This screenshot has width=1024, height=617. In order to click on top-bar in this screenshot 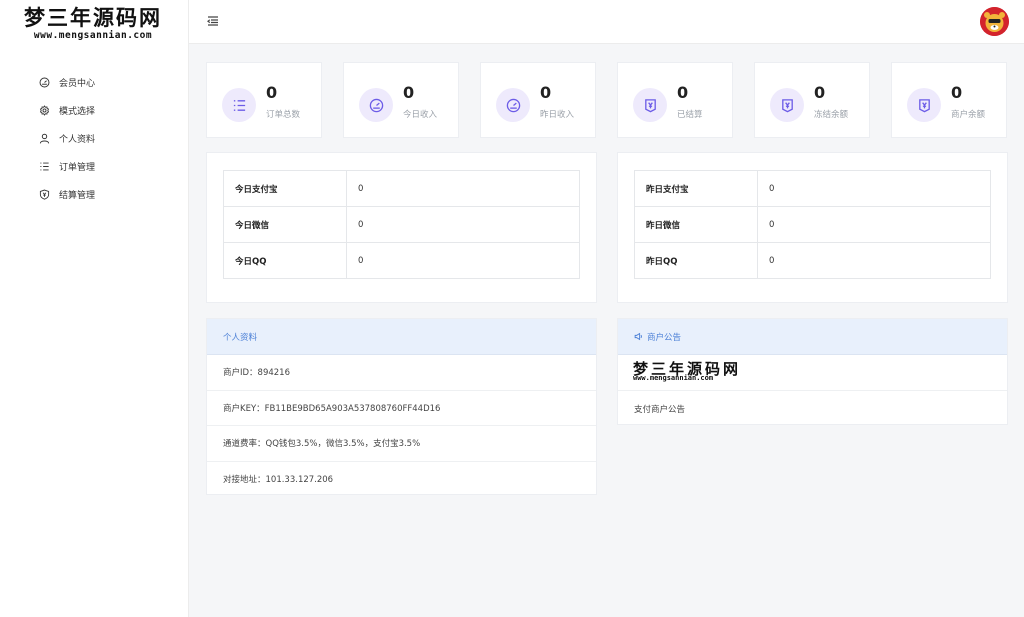, I will do `click(606, 22)`.